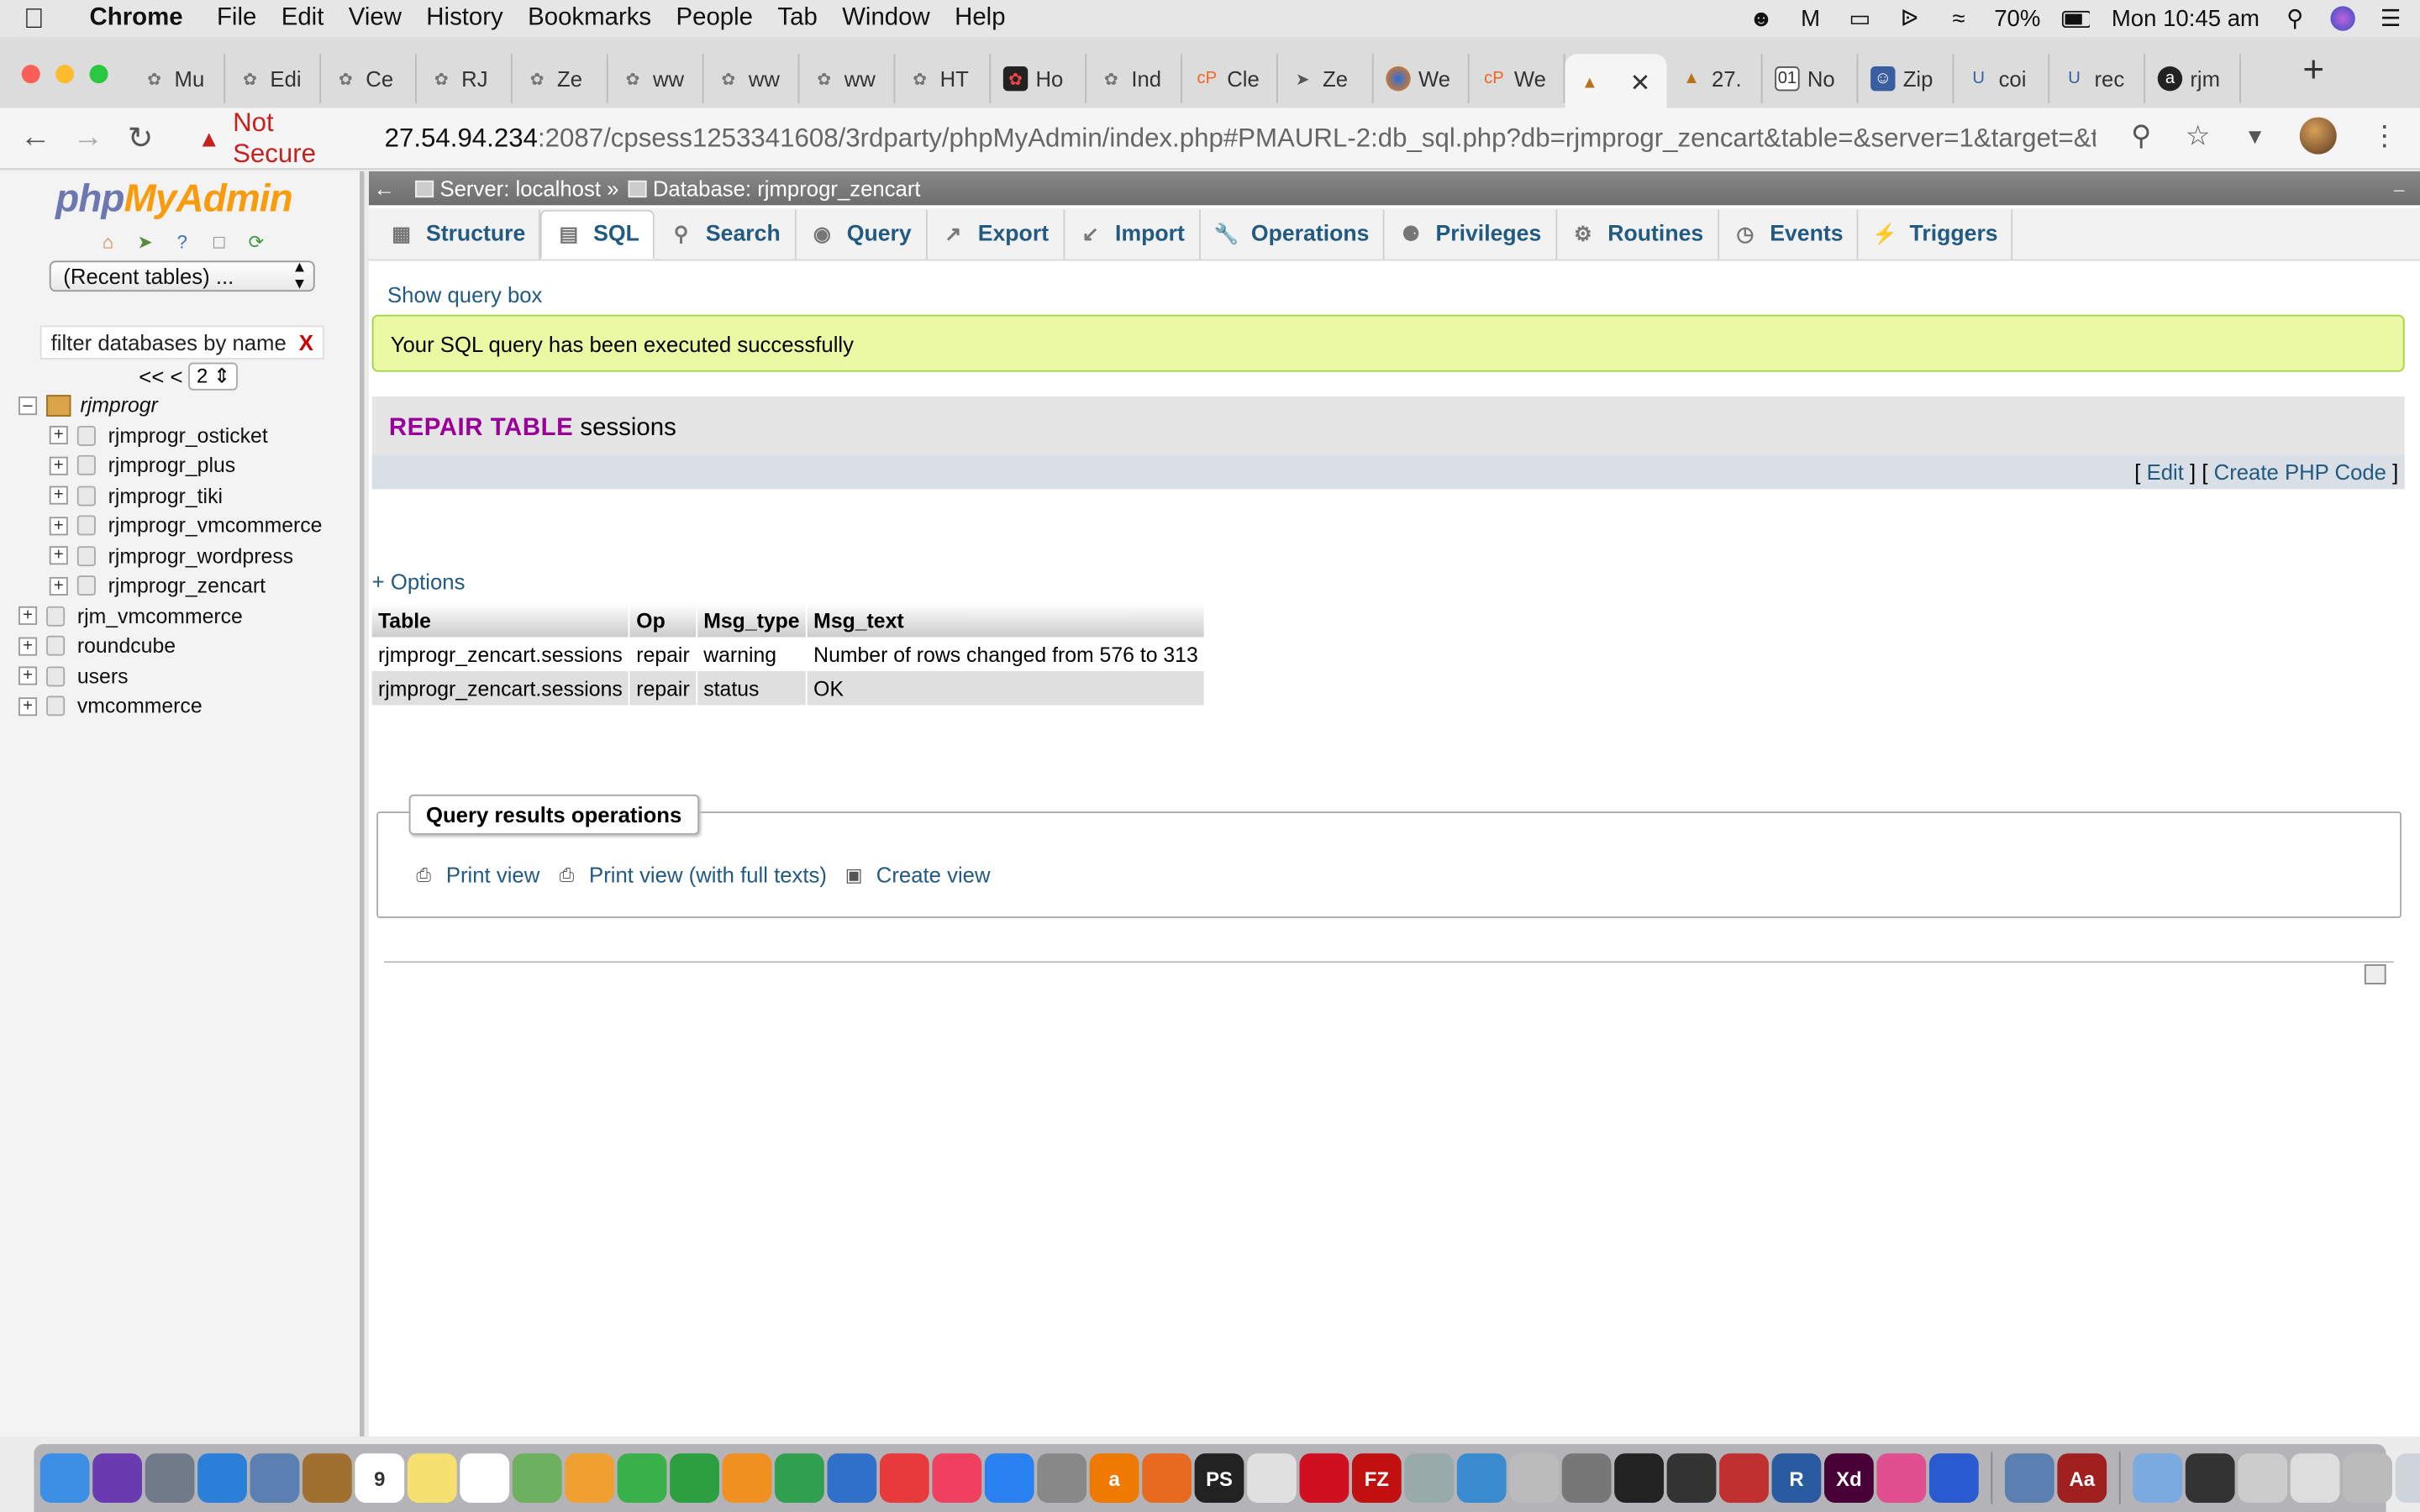 Image resolution: width=2420 pixels, height=1512 pixels. Describe the element at coordinates (145, 242) in the screenshot. I see `logout-icon: ➤` at that location.